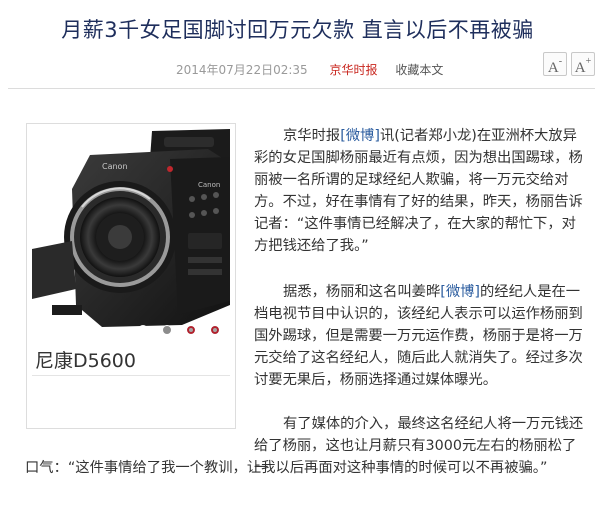 This screenshot has height=511, width=595. Describe the element at coordinates (131, 331) in the screenshot. I see `carousel-dots` at that location.